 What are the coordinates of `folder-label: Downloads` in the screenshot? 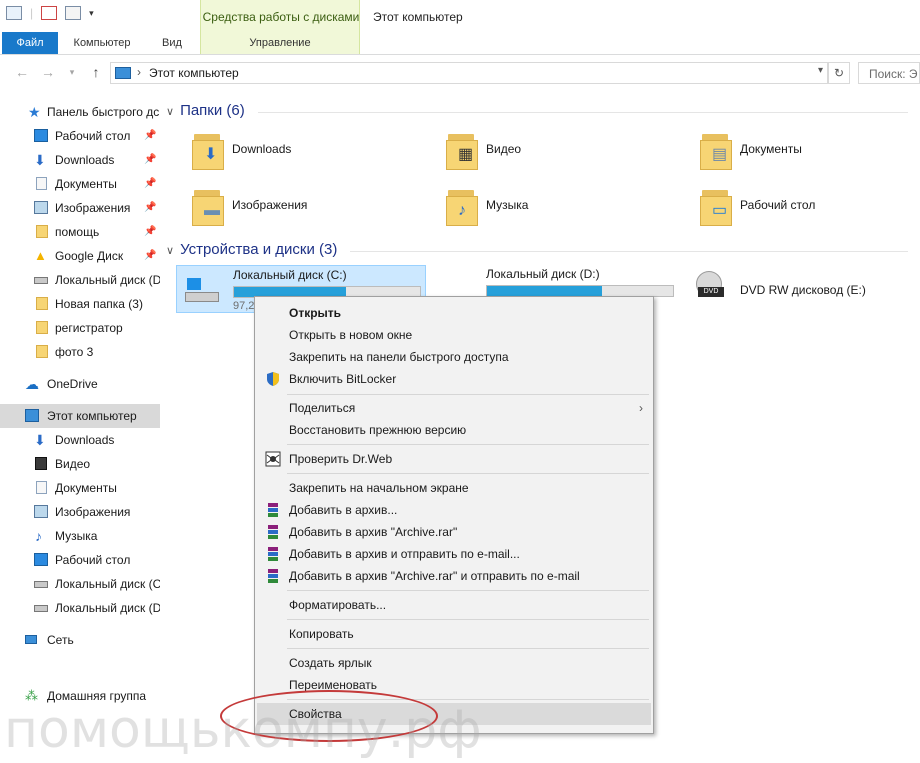 It's located at (262, 149).